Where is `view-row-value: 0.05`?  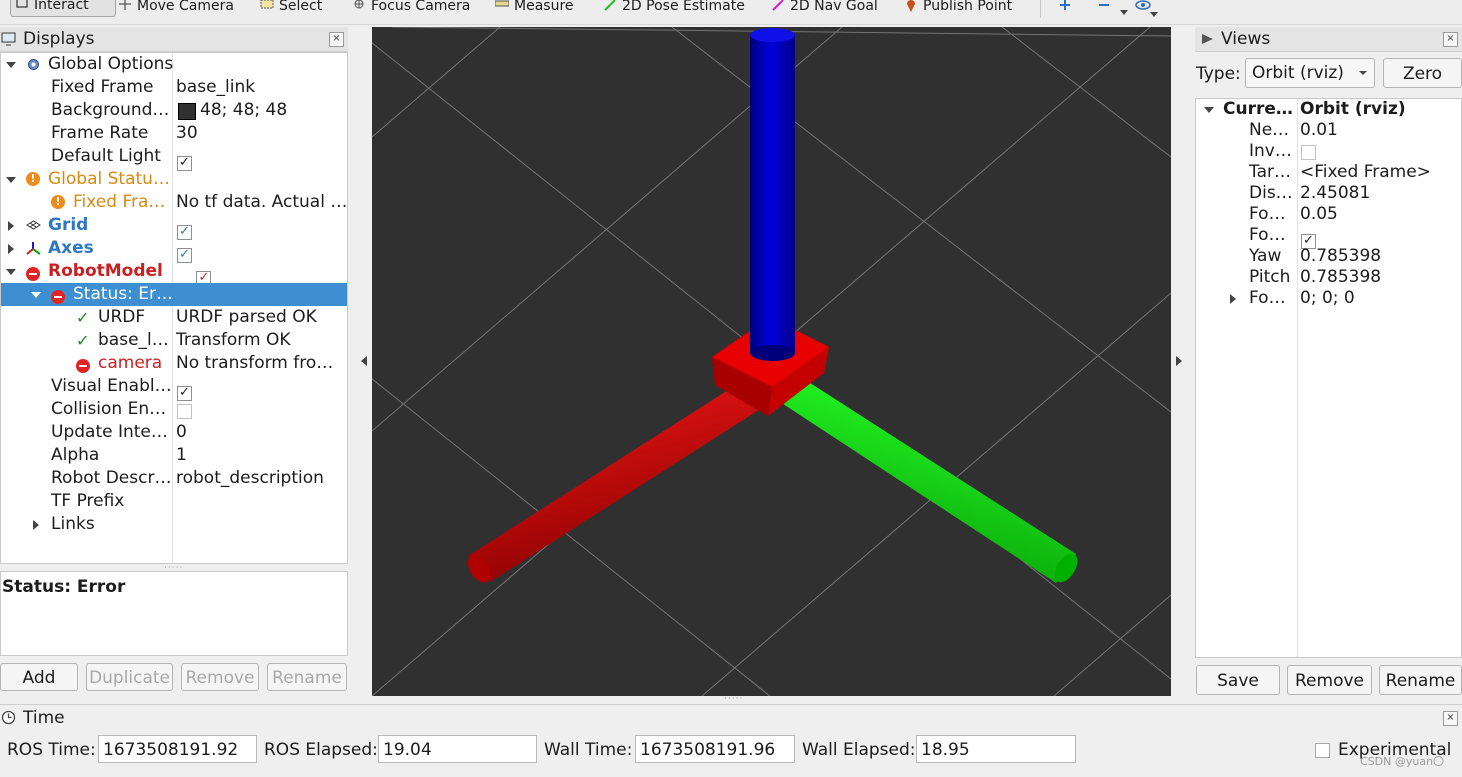
view-row-value: 0.05 is located at coordinates (1319, 214).